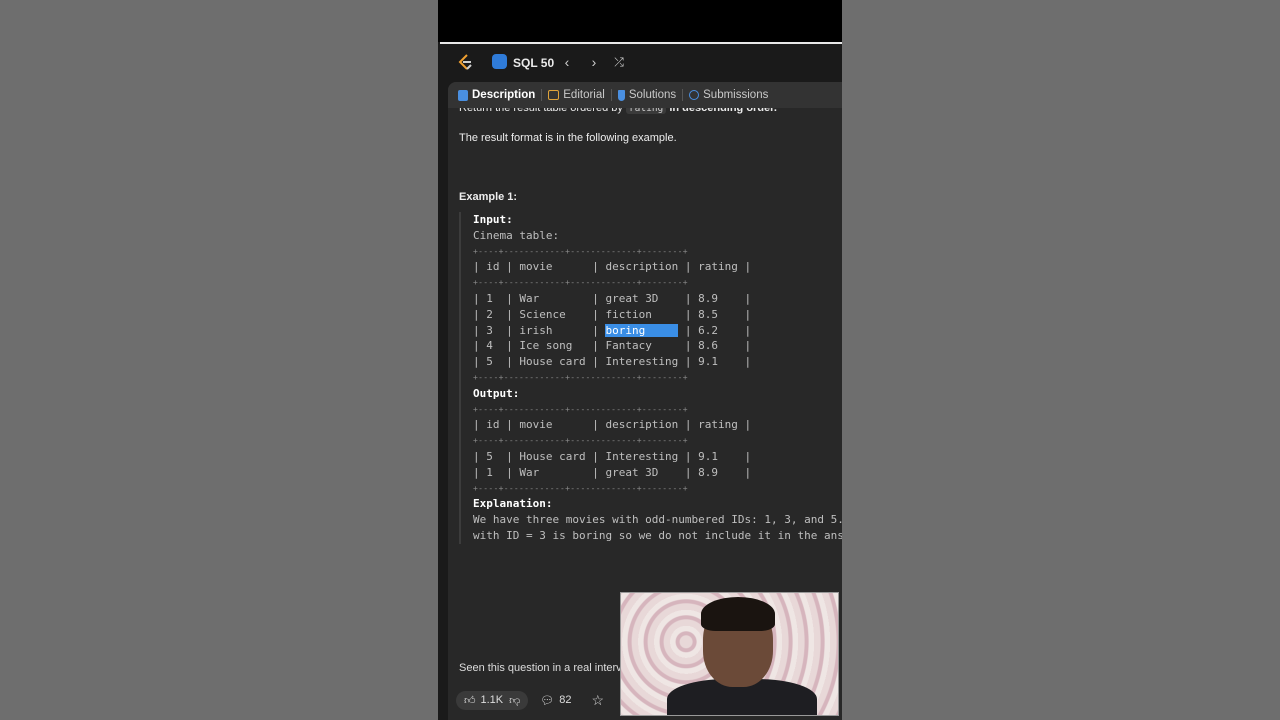  What do you see at coordinates (539, 346) in the screenshot?
I see `row-cells: | 4 | Ice song |` at bounding box center [539, 346].